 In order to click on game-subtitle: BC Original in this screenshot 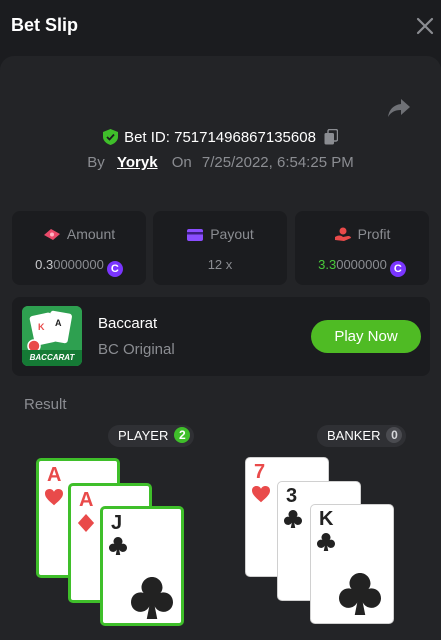, I will do `click(136, 349)`.